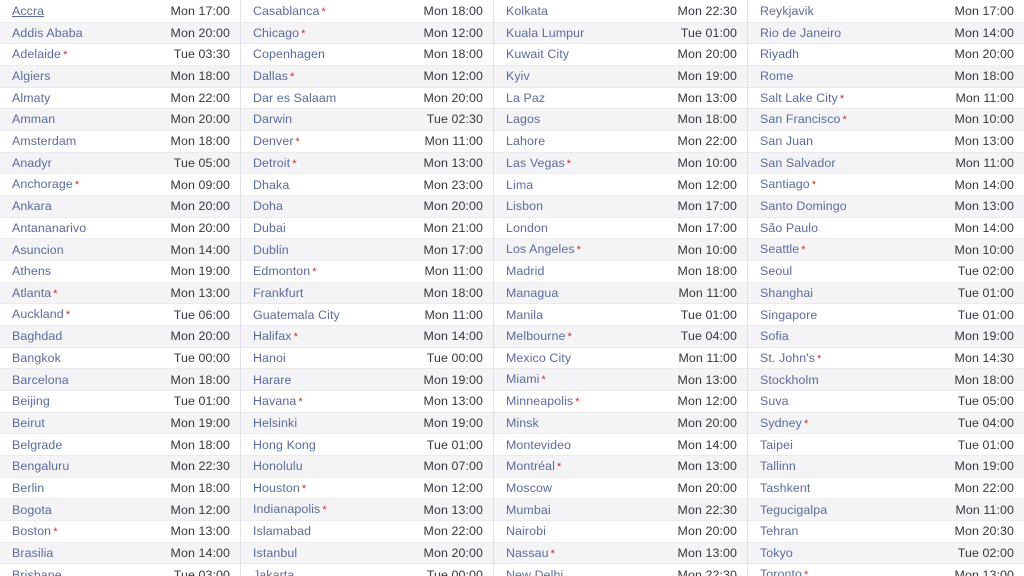 The height and width of the screenshot is (576, 1024). Describe the element at coordinates (268, 206) in the screenshot. I see `city-link: Doha` at that location.